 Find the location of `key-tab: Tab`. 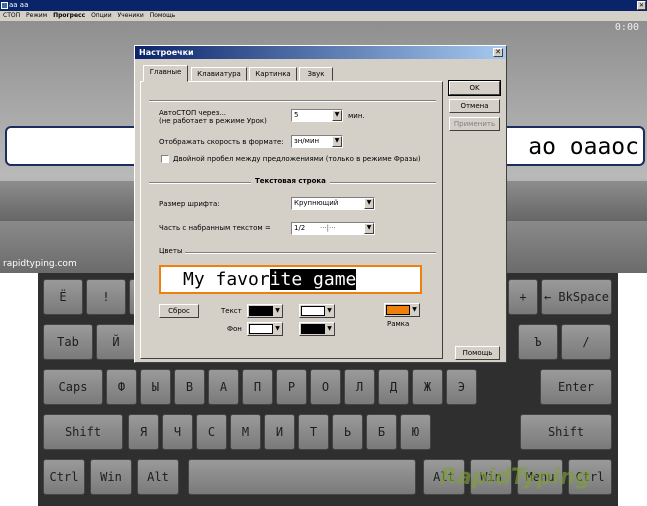

key-tab: Tab is located at coordinates (68, 342).